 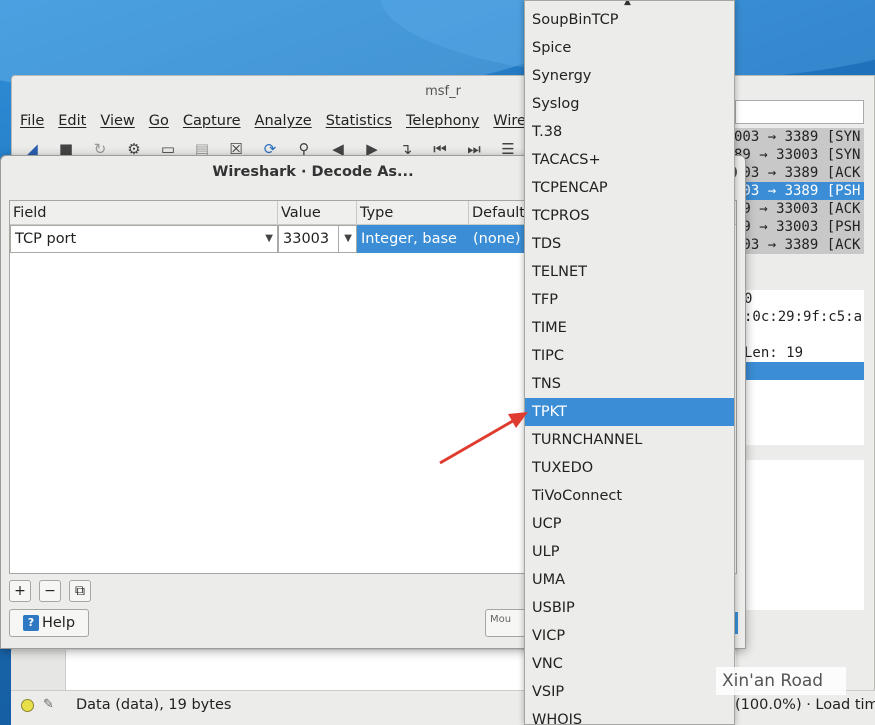 I want to click on dropdown-item: TIME, so click(x=629, y=328).